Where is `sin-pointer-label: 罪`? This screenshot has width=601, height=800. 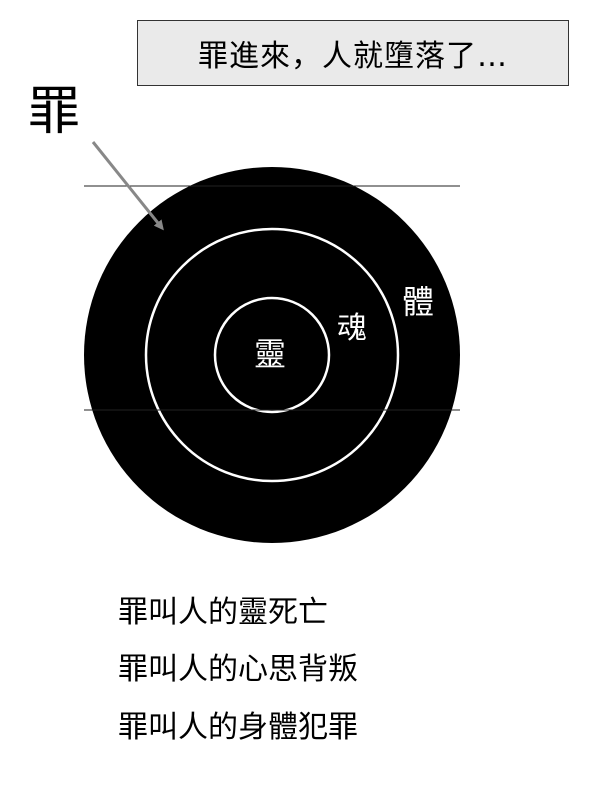
sin-pointer-label: 罪 is located at coordinates (54, 112).